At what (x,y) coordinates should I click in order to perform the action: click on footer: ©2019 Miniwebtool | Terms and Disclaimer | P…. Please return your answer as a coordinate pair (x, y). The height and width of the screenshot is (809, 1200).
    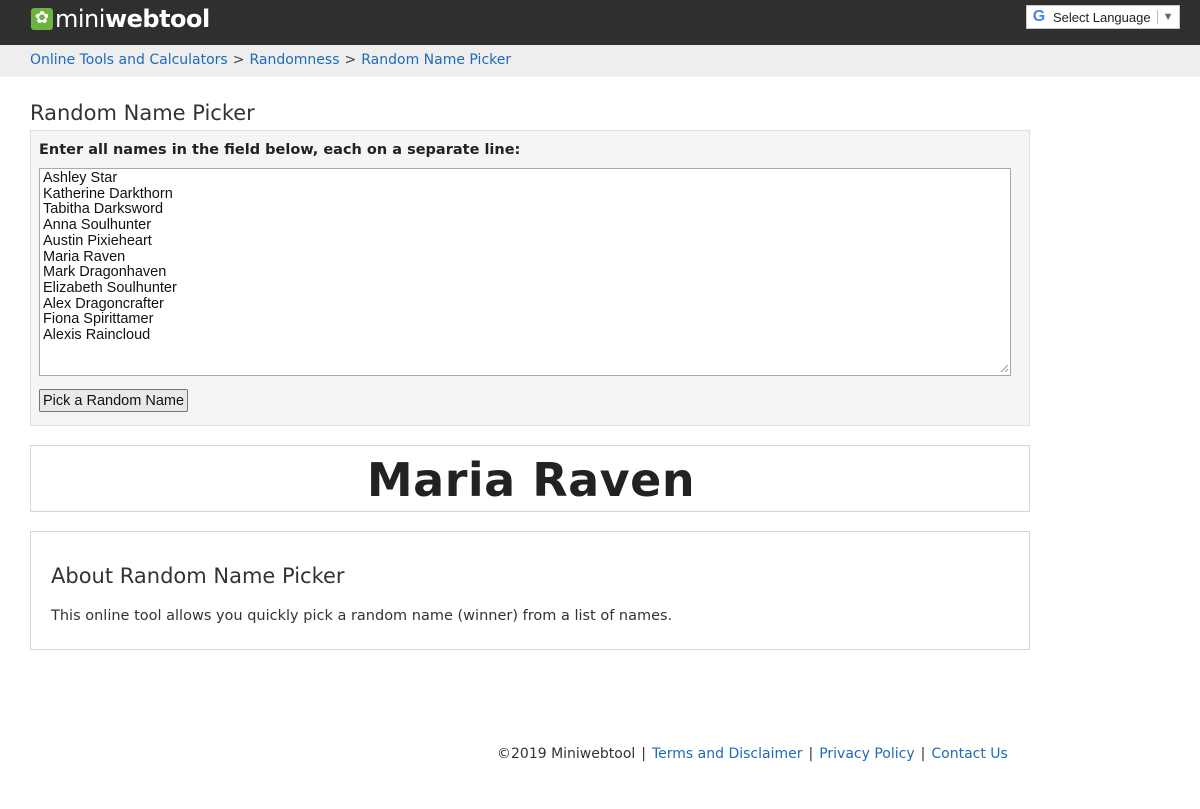
    Looking at the image, I should click on (752, 754).